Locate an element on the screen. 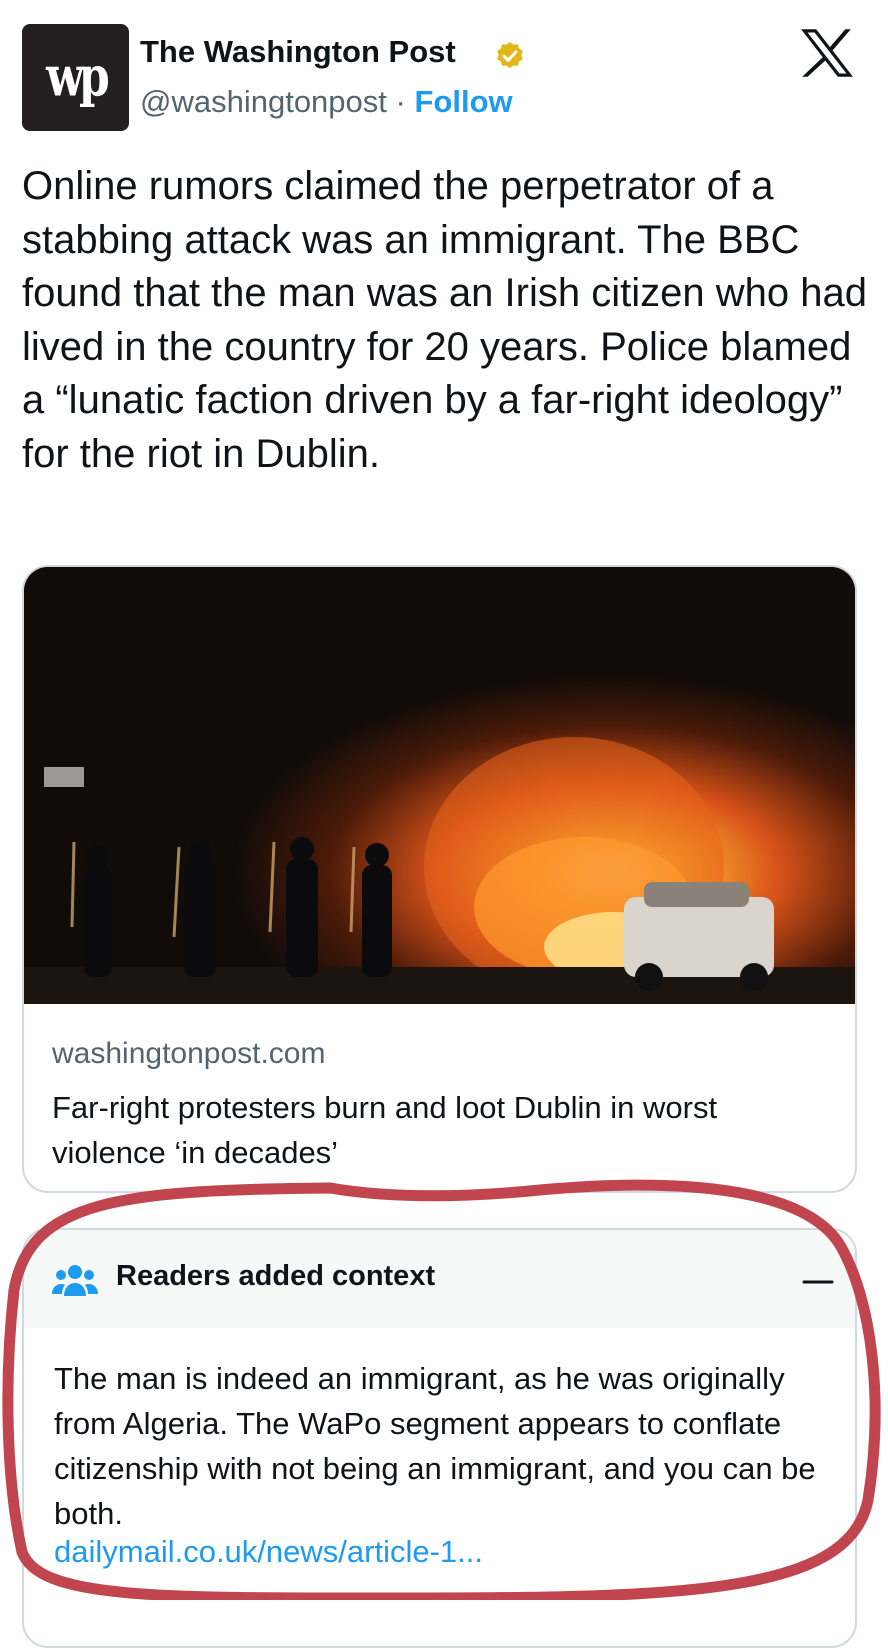 Image resolution: width=888 pixels, height=1648 pixels. verified-badge-icon is located at coordinates (510, 55).